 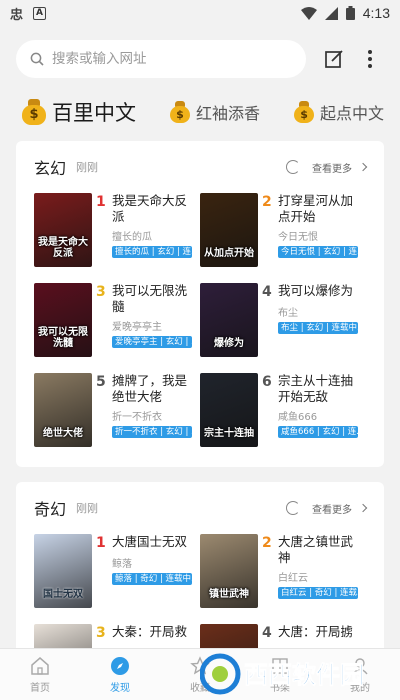 I want to click on signal-icon, so click(x=331, y=13).